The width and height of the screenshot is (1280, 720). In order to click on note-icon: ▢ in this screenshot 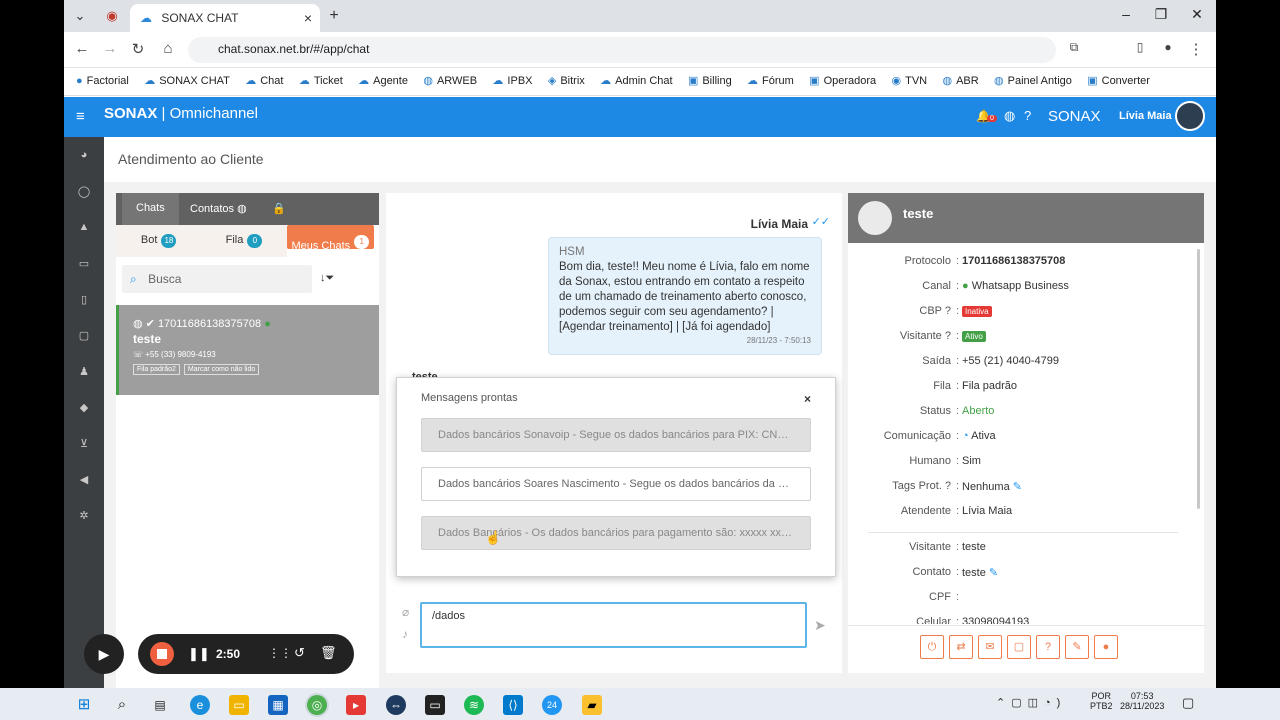, I will do `click(1019, 647)`.